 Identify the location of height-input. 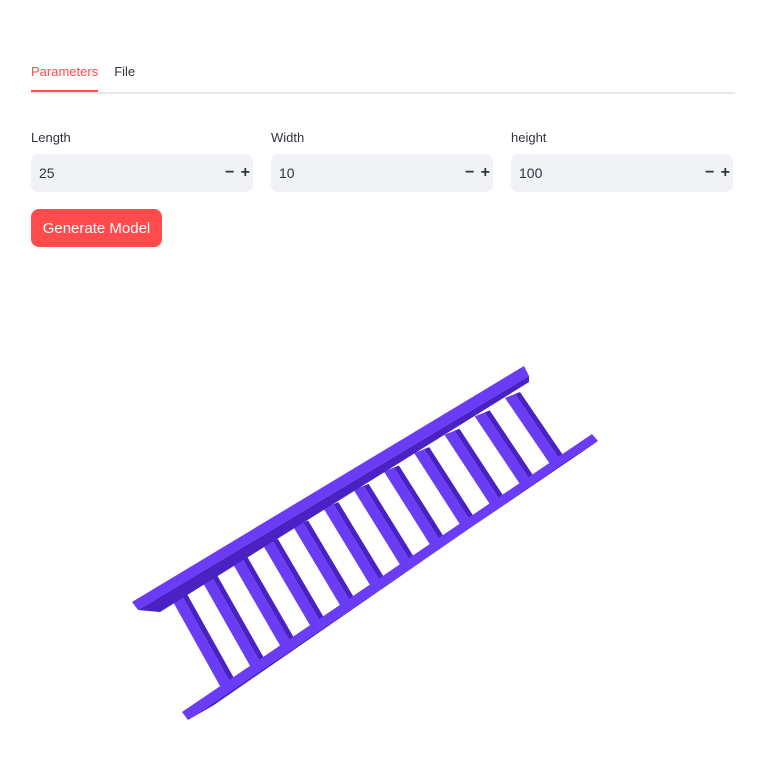
(606, 173).